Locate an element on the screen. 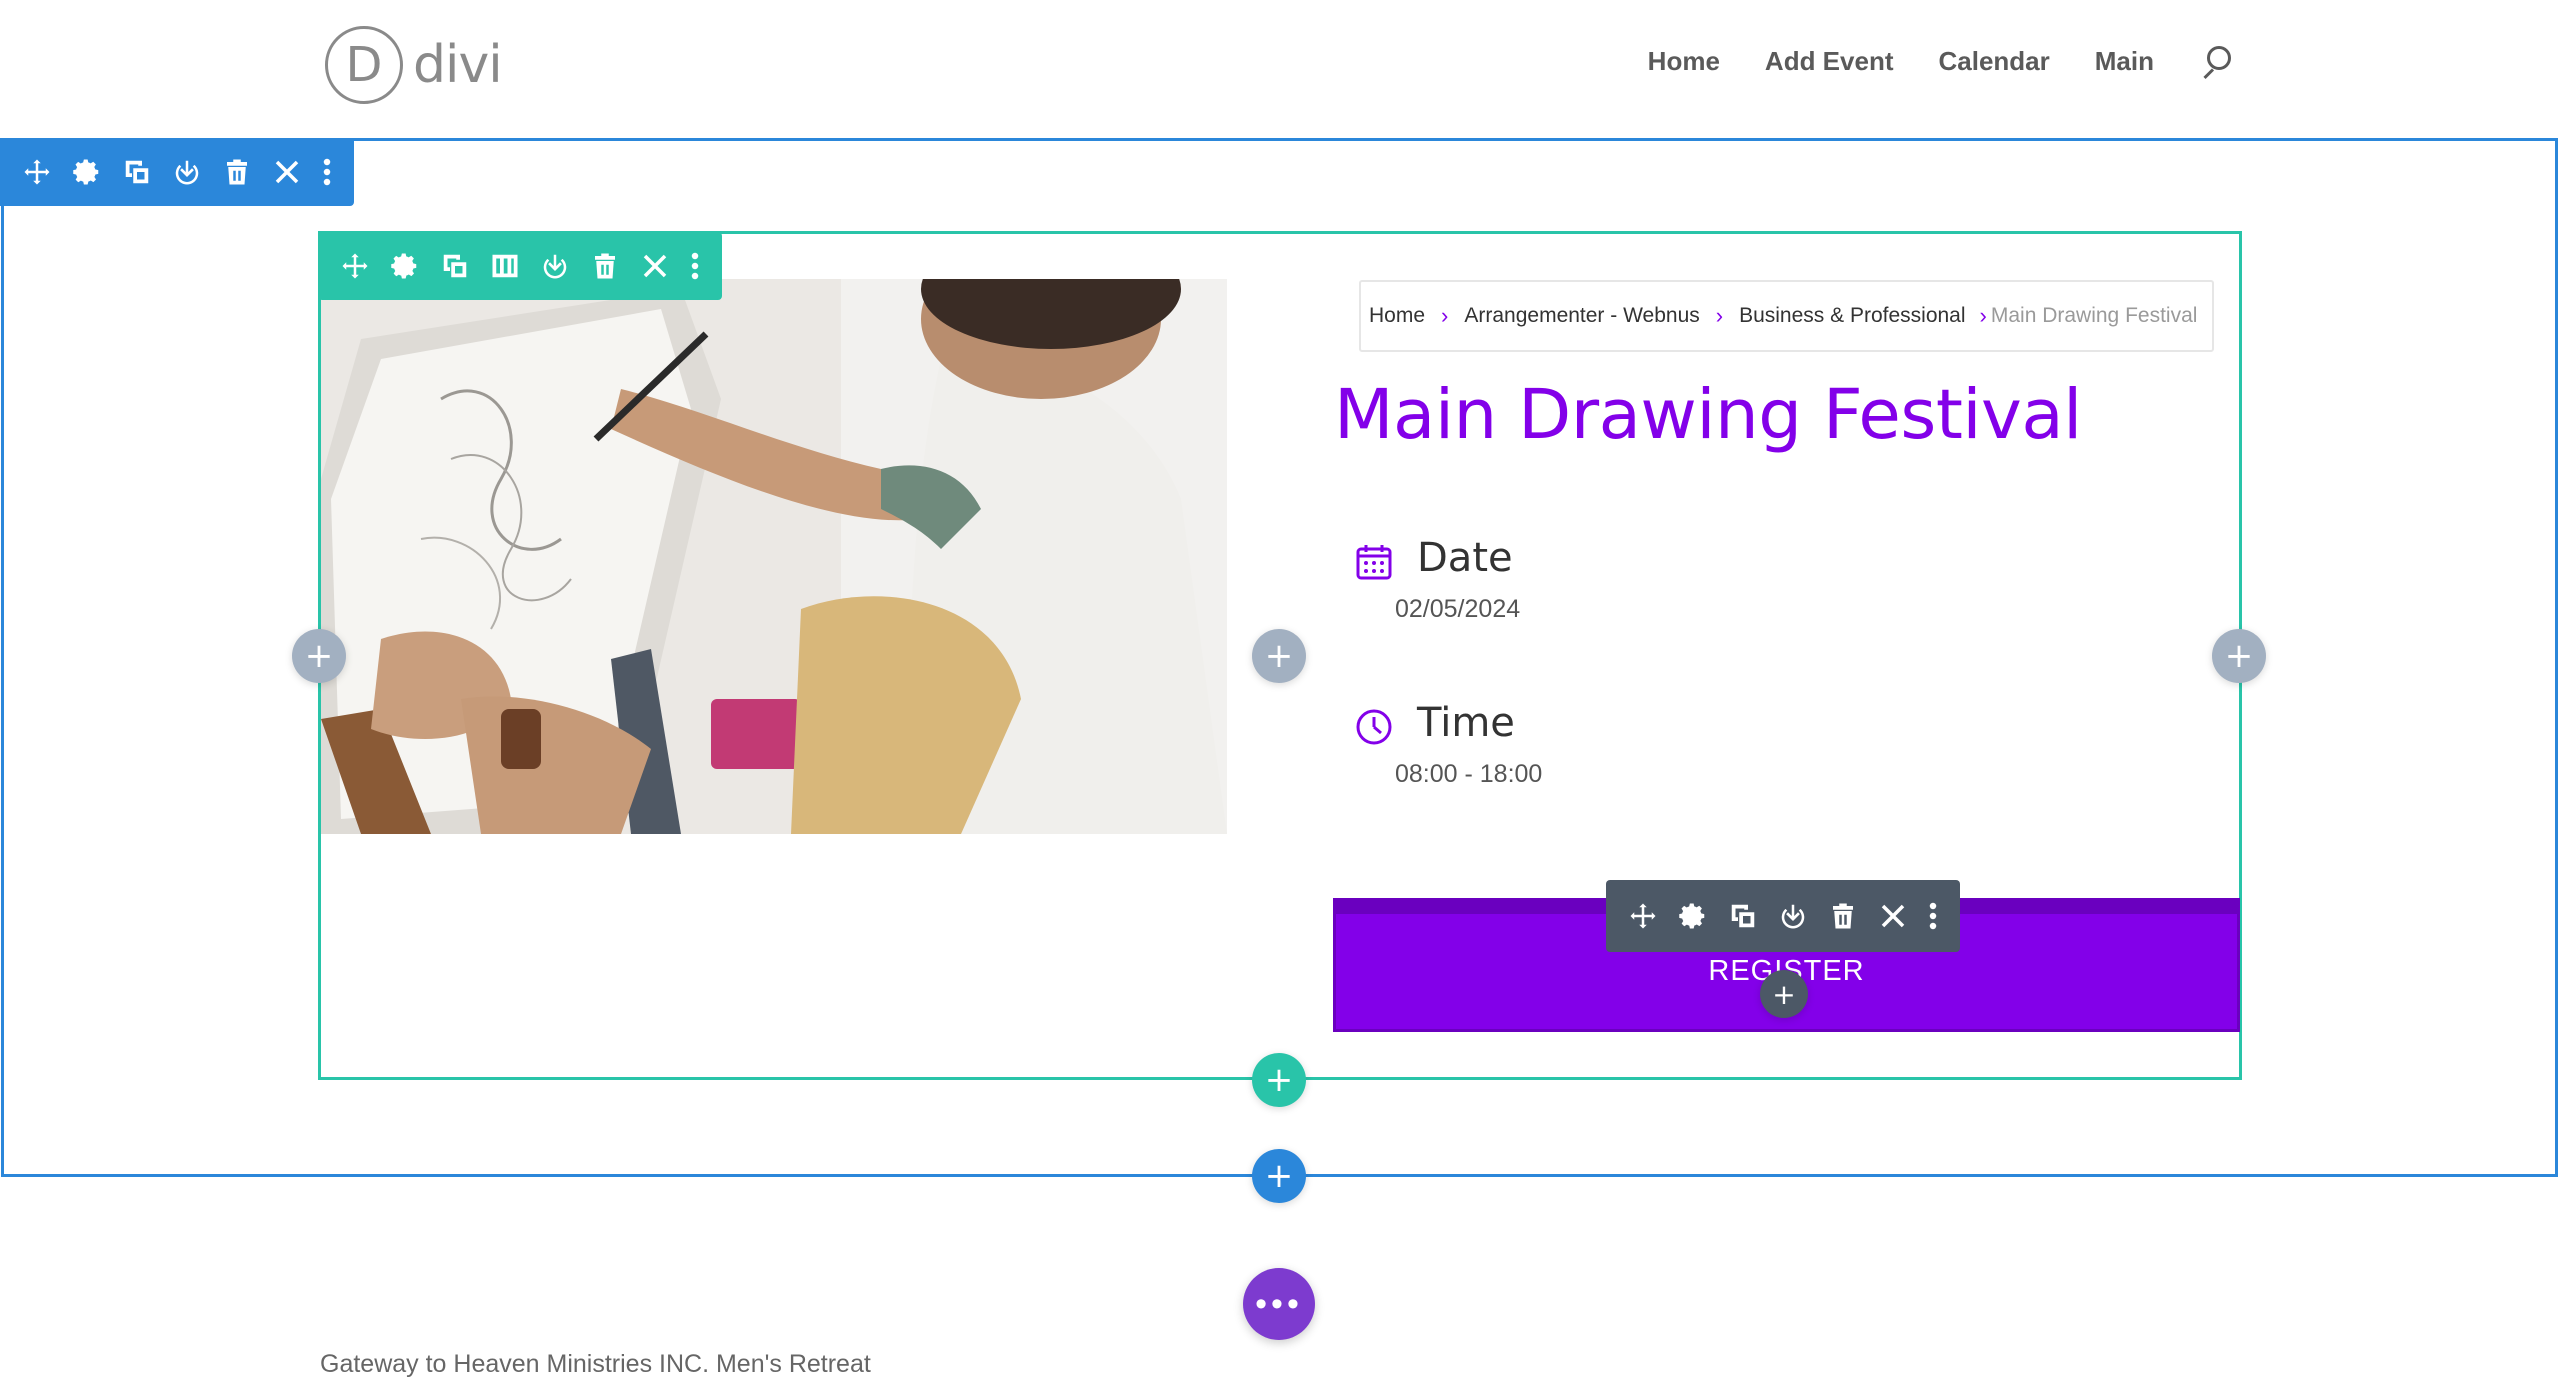 The height and width of the screenshot is (1379, 2560). breadcrumb-category: Business & Professional is located at coordinates (1852, 316).